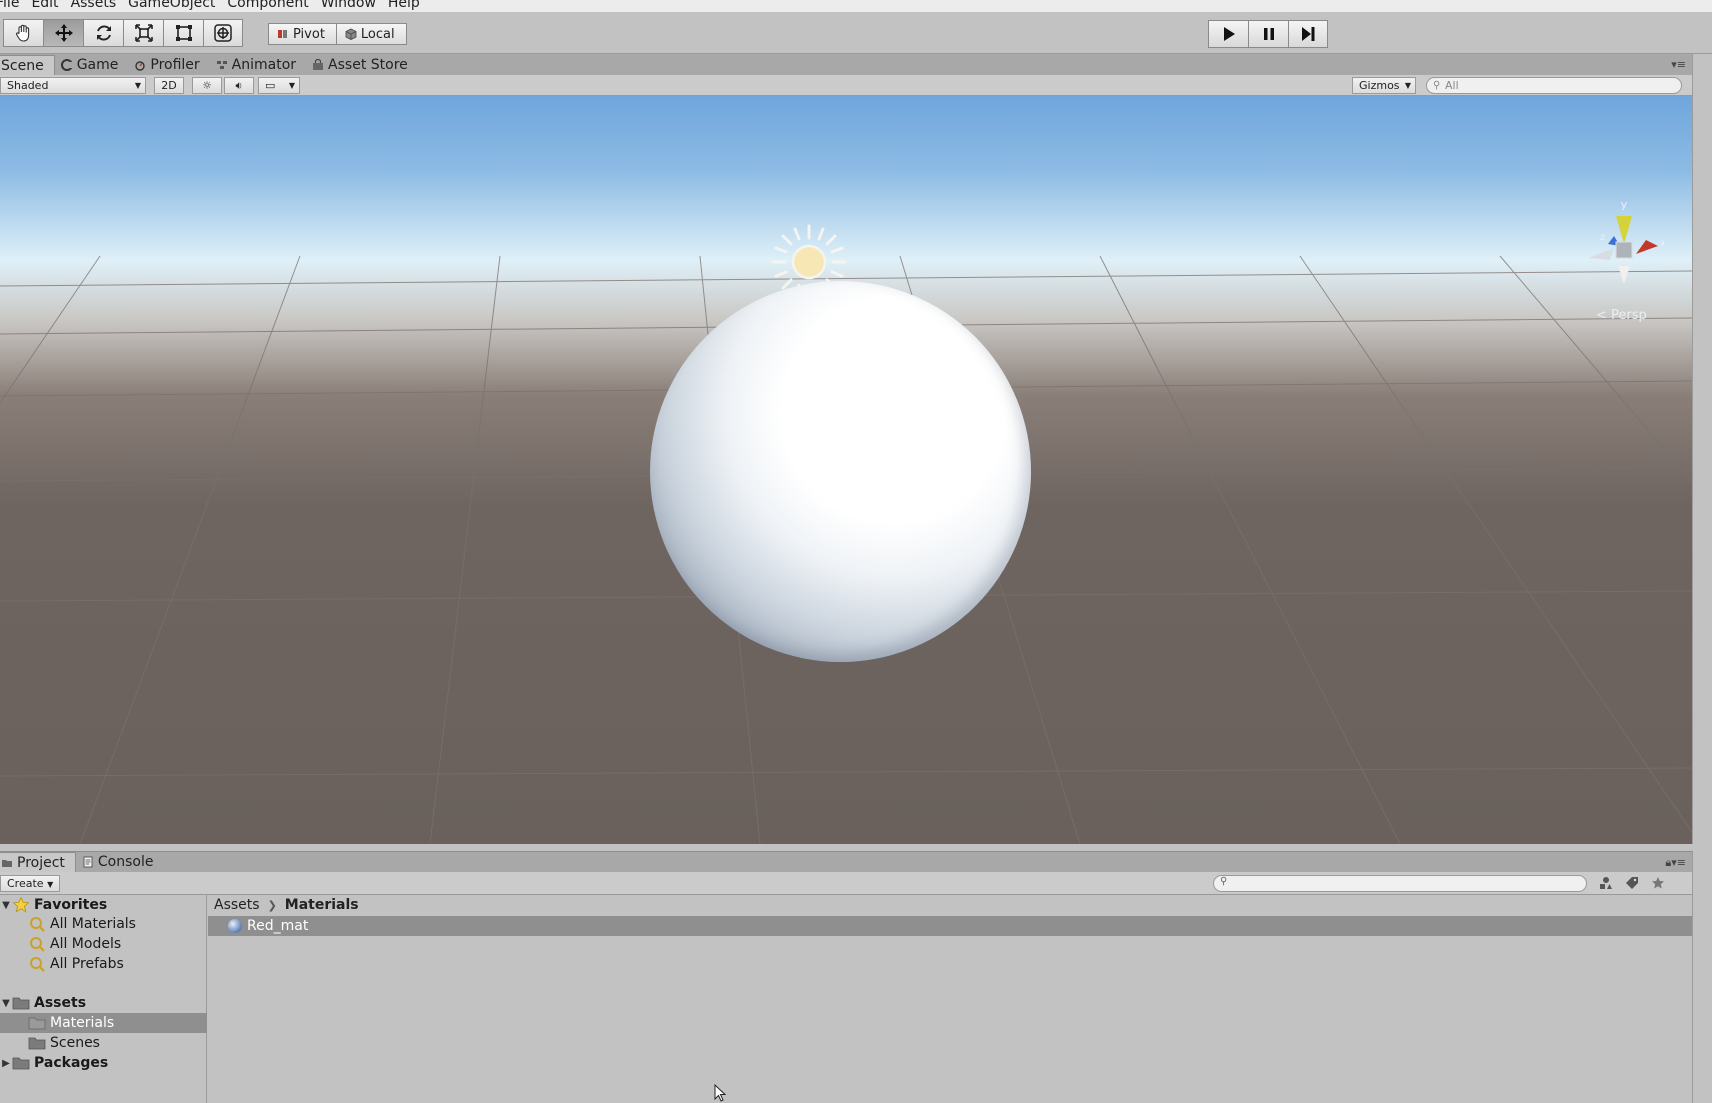 This screenshot has height=1103, width=1712. I want to click on move-icon, so click(63, 33).